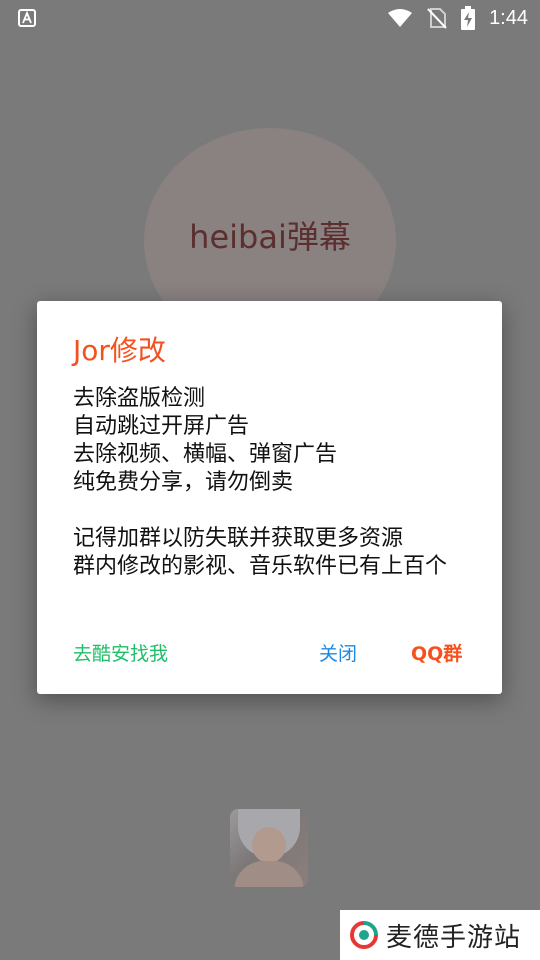  What do you see at coordinates (119, 350) in the screenshot?
I see `dialog-title: Jor修改` at bounding box center [119, 350].